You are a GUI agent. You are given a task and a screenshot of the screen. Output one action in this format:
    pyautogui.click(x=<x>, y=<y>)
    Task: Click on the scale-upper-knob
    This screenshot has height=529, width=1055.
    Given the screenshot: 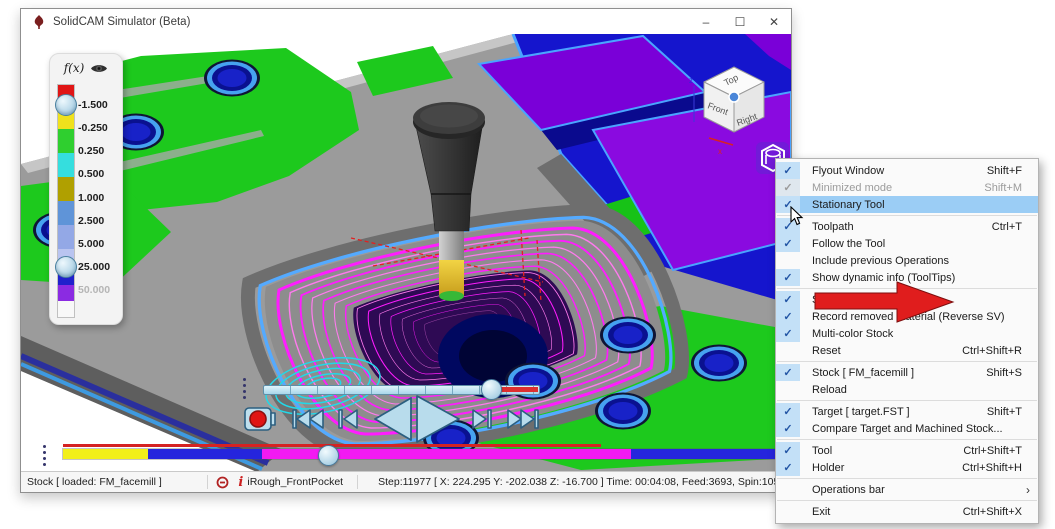 What is the action you would take?
    pyautogui.click(x=66, y=105)
    